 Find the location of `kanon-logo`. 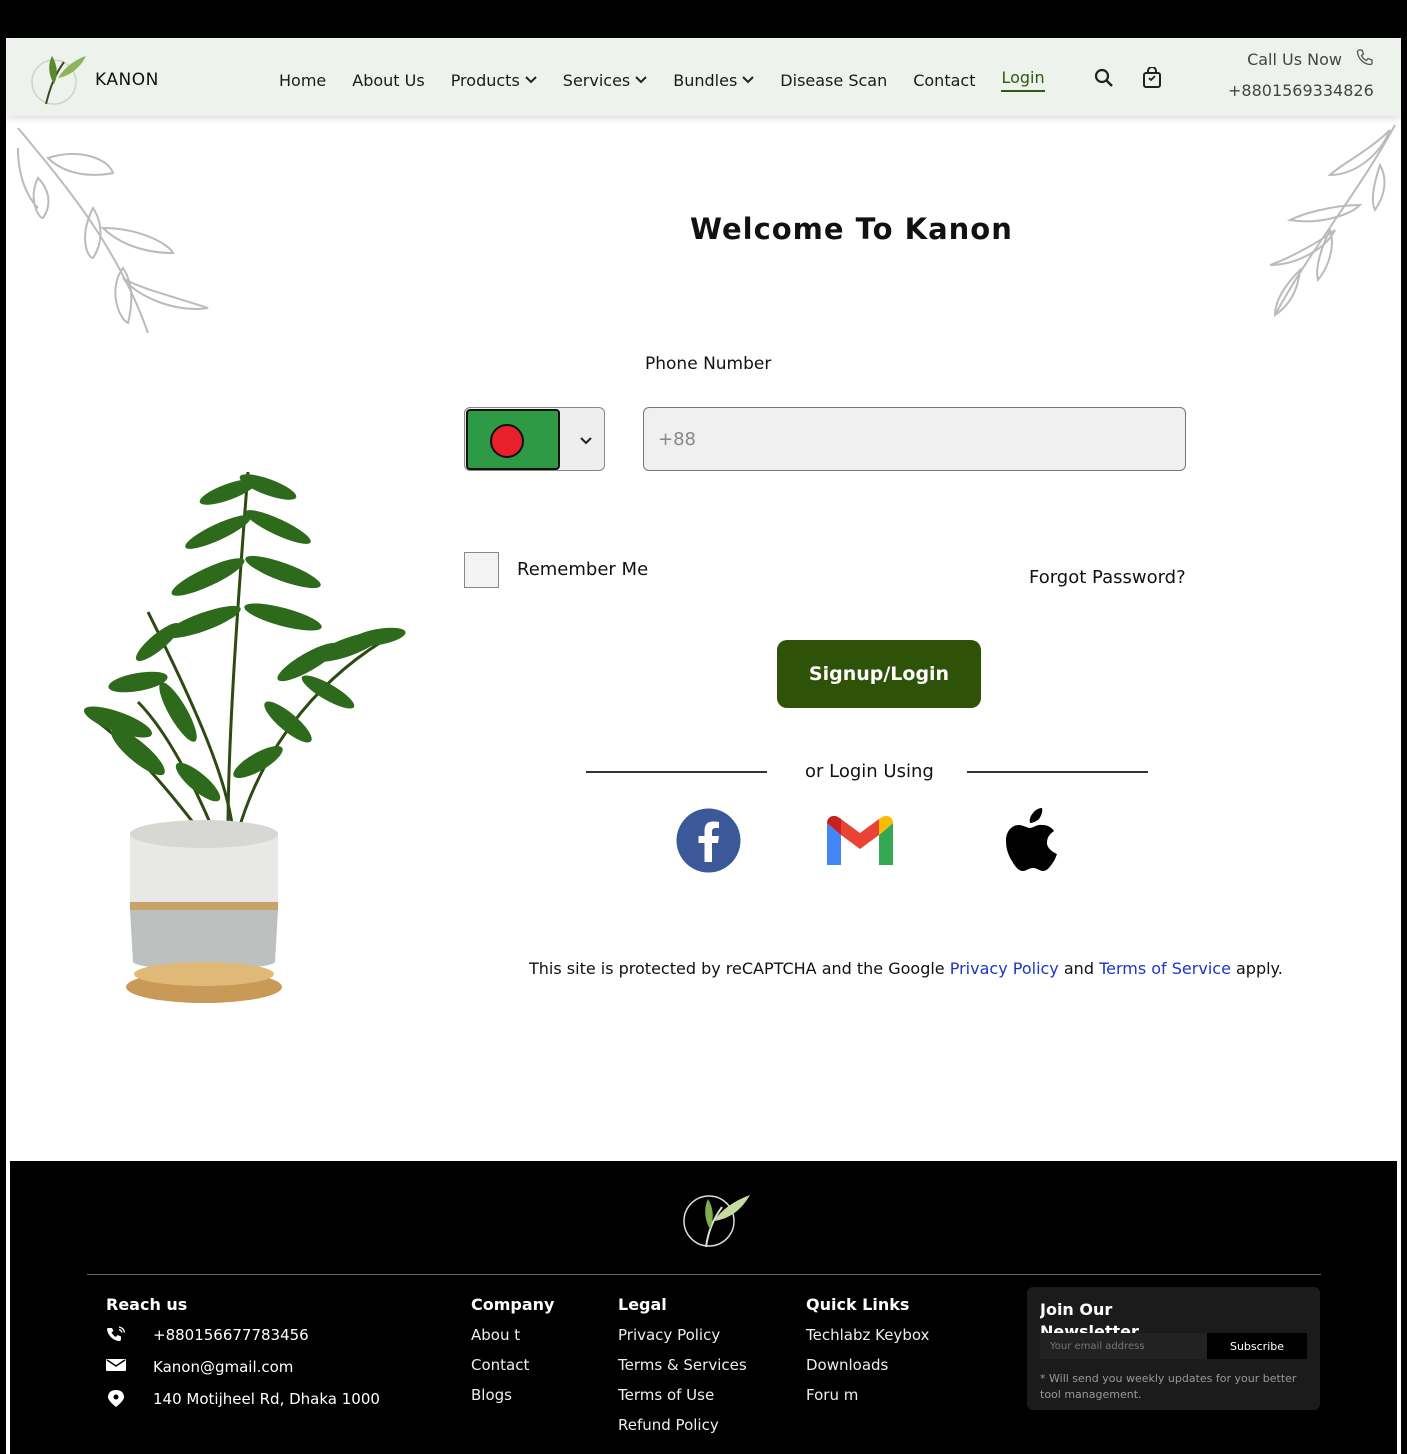

kanon-logo is located at coordinates (58, 78).